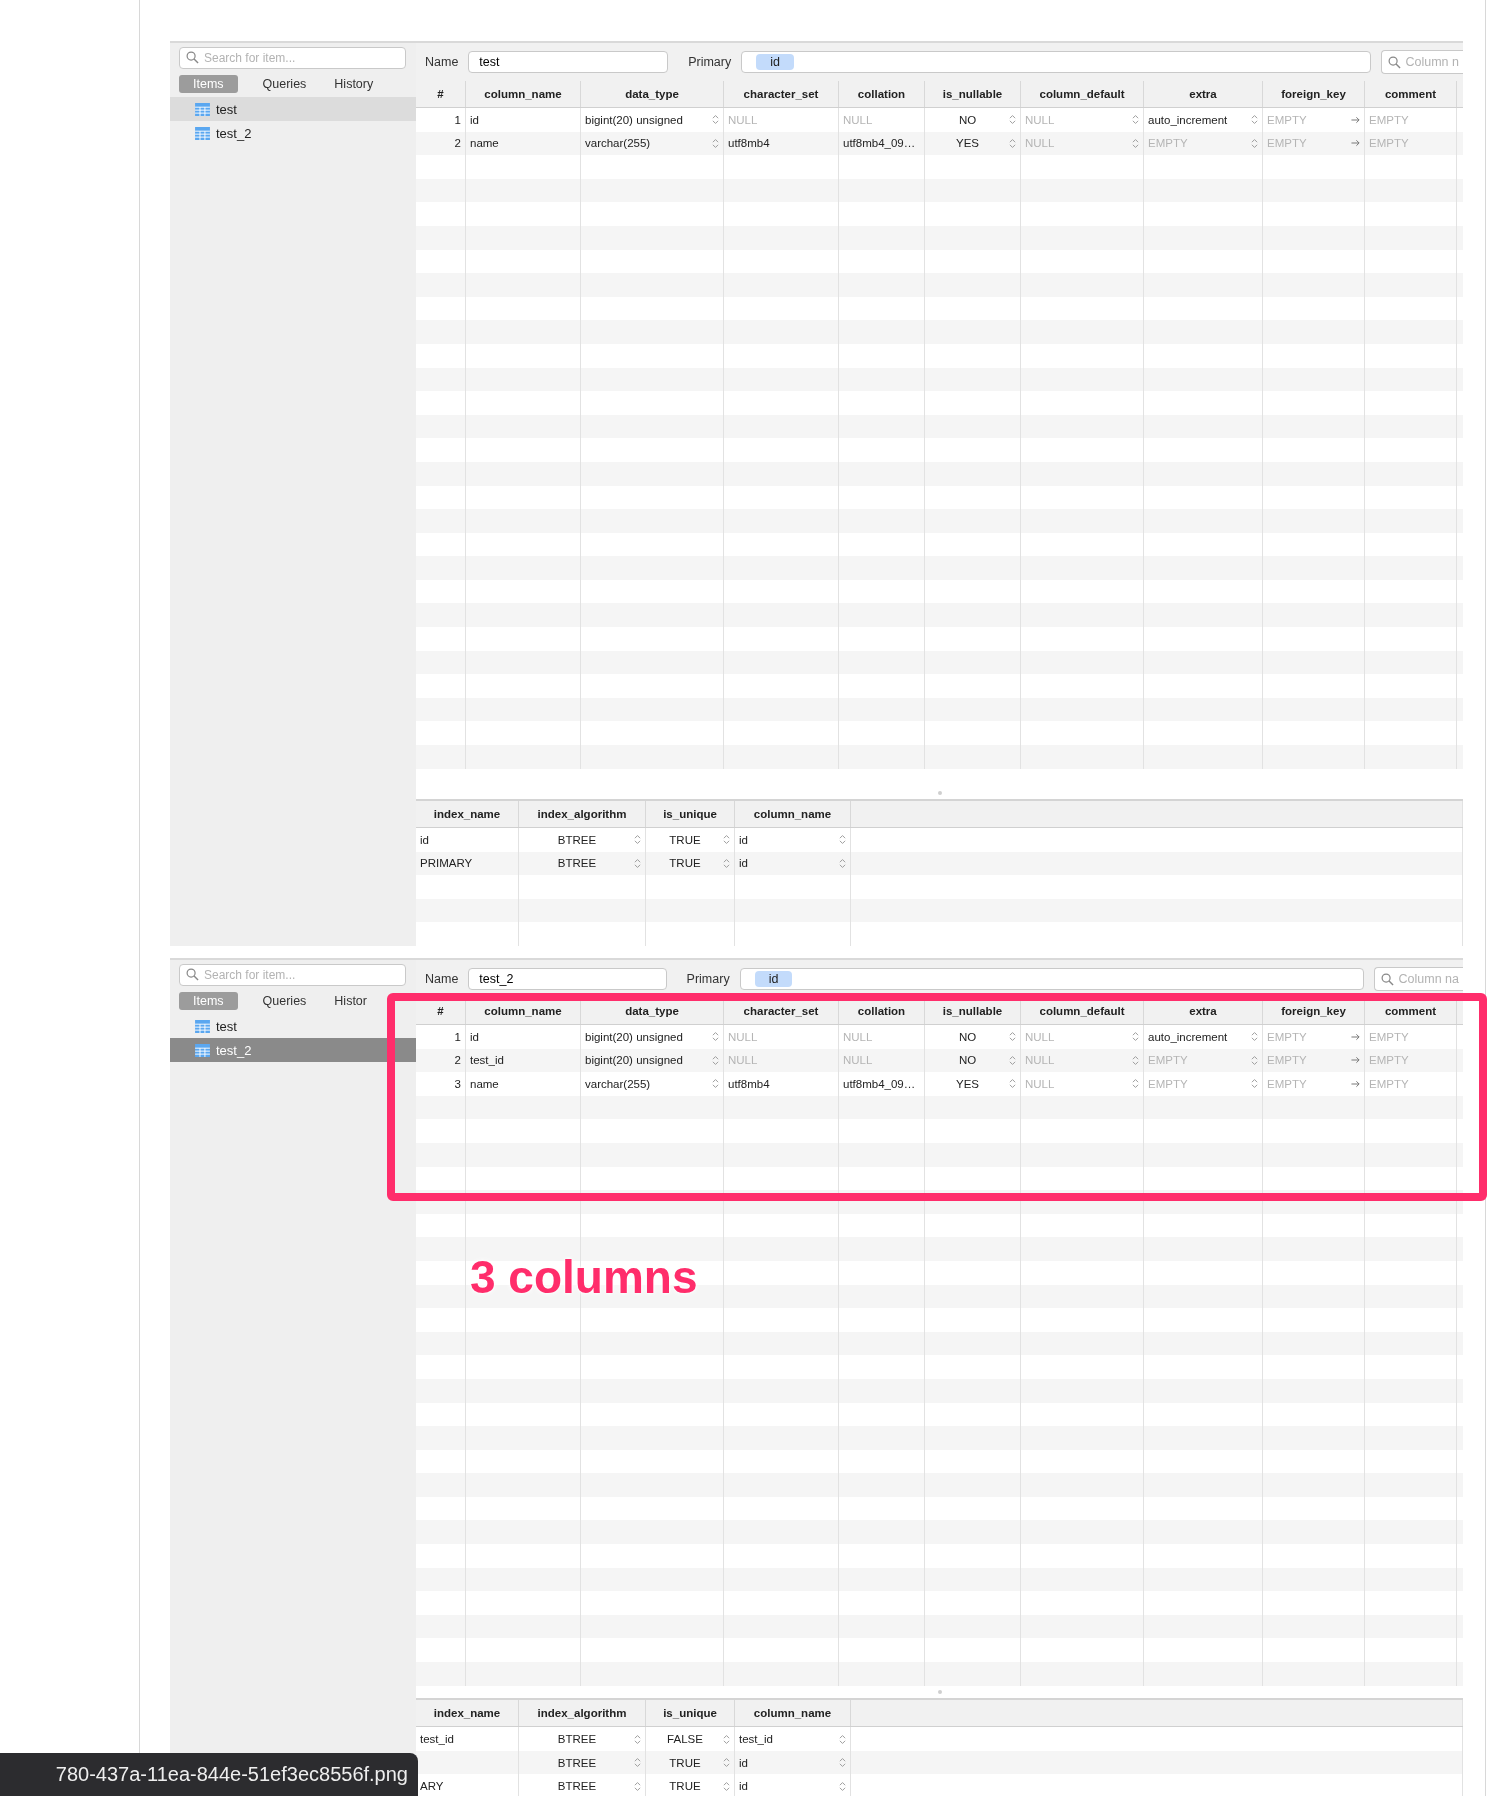 The width and height of the screenshot is (1502, 1796). I want to click on sidebar-tab: History, so click(354, 84).